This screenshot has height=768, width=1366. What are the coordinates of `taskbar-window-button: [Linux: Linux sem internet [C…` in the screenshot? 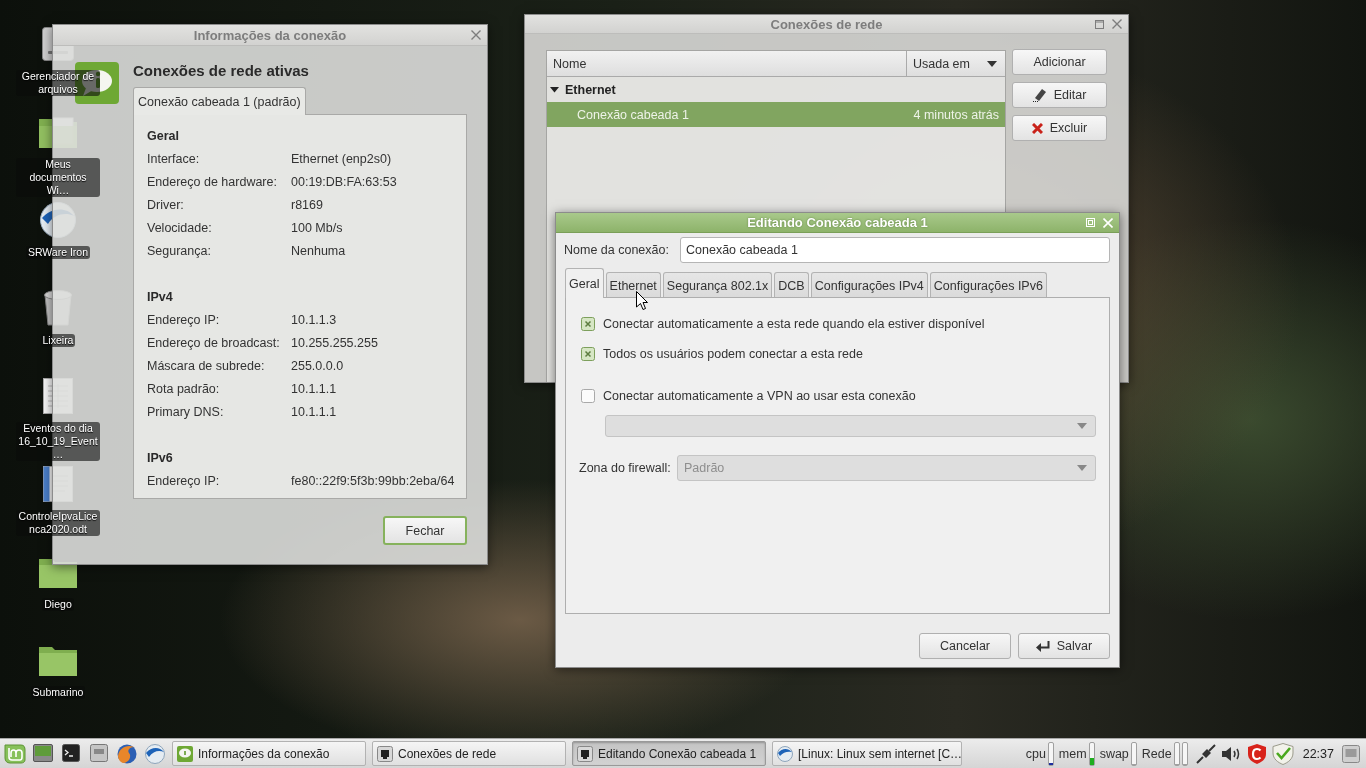 It's located at (867, 753).